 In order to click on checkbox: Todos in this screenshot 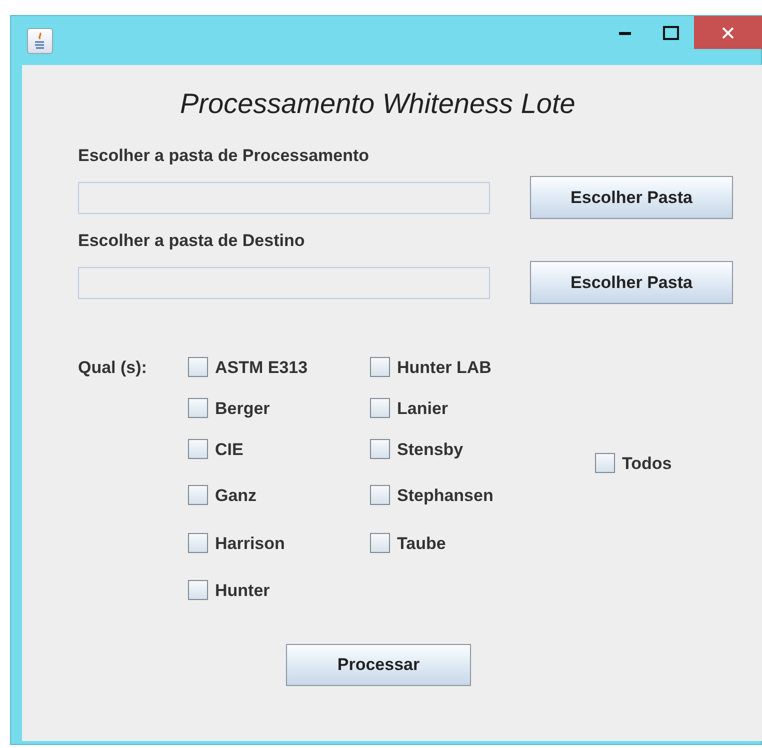, I will do `click(633, 465)`.